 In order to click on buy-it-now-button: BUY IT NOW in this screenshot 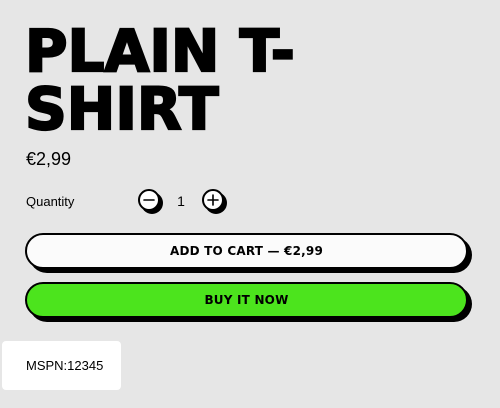, I will do `click(246, 300)`.